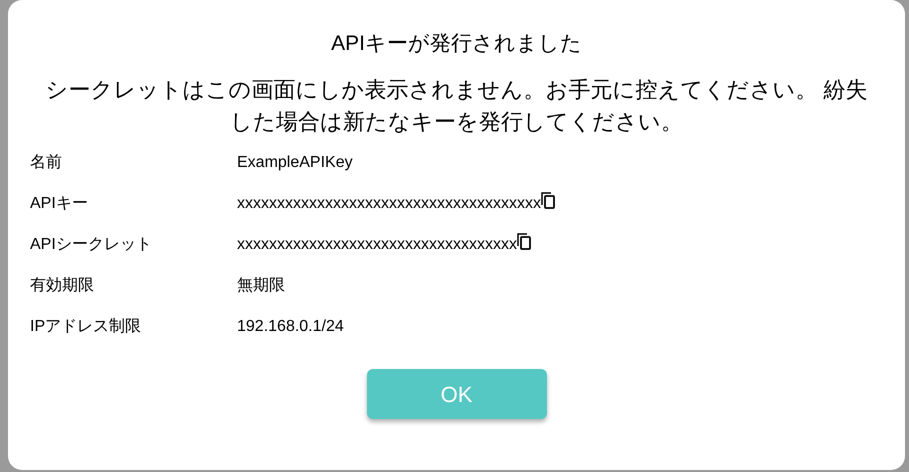 The image size is (909, 472). What do you see at coordinates (377, 244) in the screenshot?
I see `field-value: xxxxxxxxxxxxxxxxxxxxxxxxxxxxxxxxxxx` at bounding box center [377, 244].